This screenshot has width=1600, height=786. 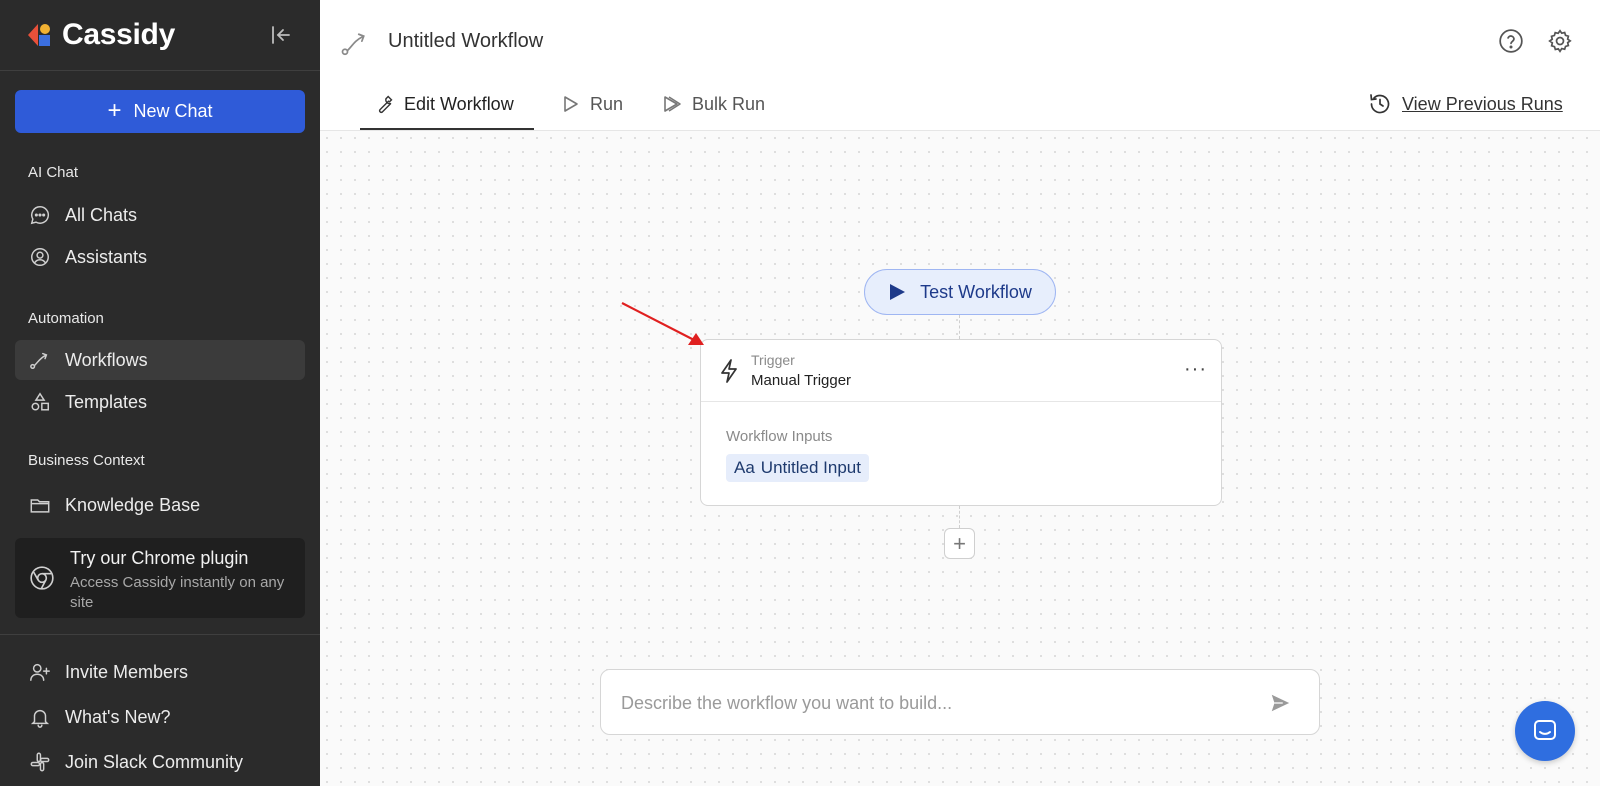 I want to click on section-label-automation: Automation, so click(x=66, y=318).